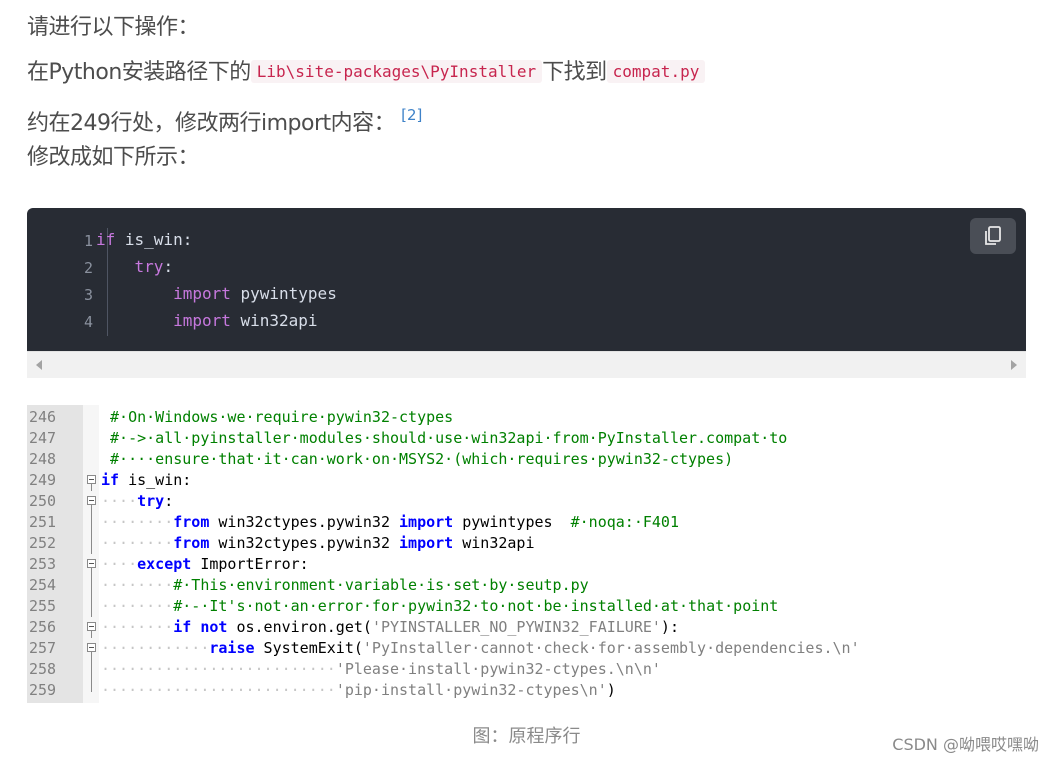  What do you see at coordinates (1014, 365) in the screenshot?
I see `scroll-right-arrow-icon` at bounding box center [1014, 365].